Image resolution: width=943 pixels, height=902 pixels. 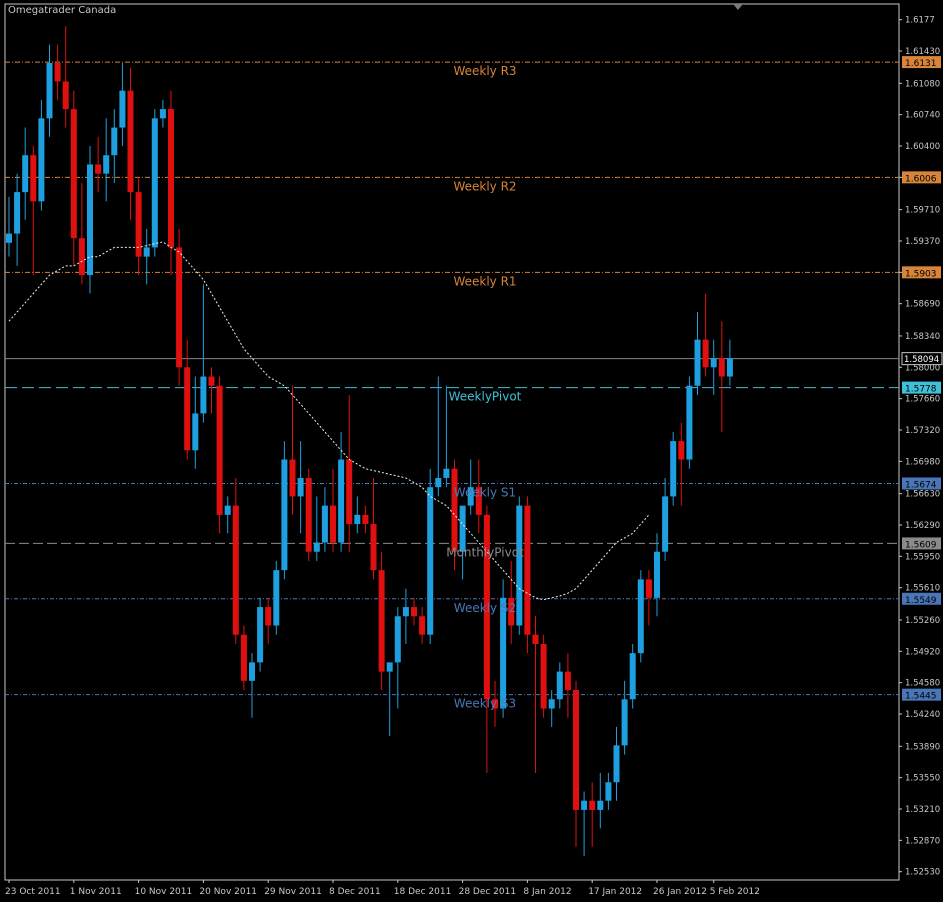 What do you see at coordinates (921, 179) in the screenshot?
I see `price-tag-label: 1.6006` at bounding box center [921, 179].